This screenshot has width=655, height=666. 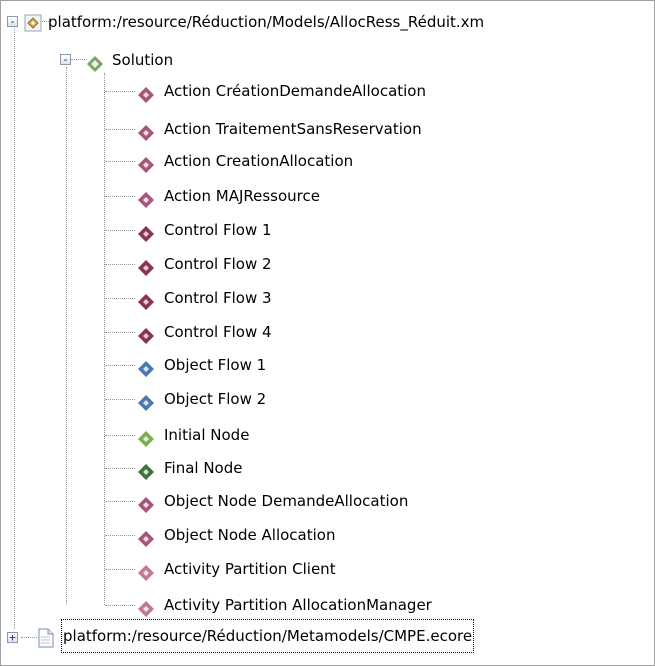 What do you see at coordinates (327, 399) in the screenshot?
I see `tree-node-child: Object Flow 2` at bounding box center [327, 399].